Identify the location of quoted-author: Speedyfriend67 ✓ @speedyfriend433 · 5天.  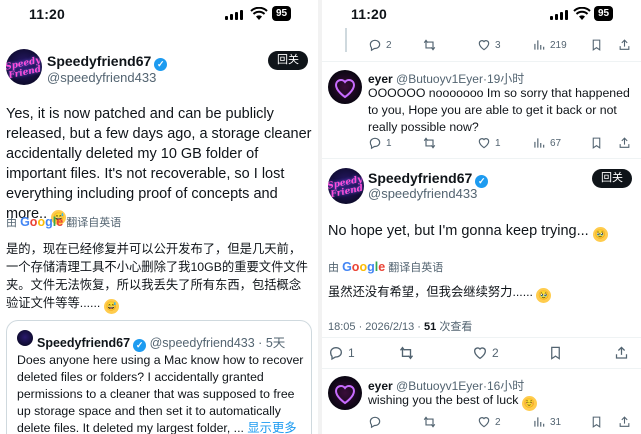
(161, 344).